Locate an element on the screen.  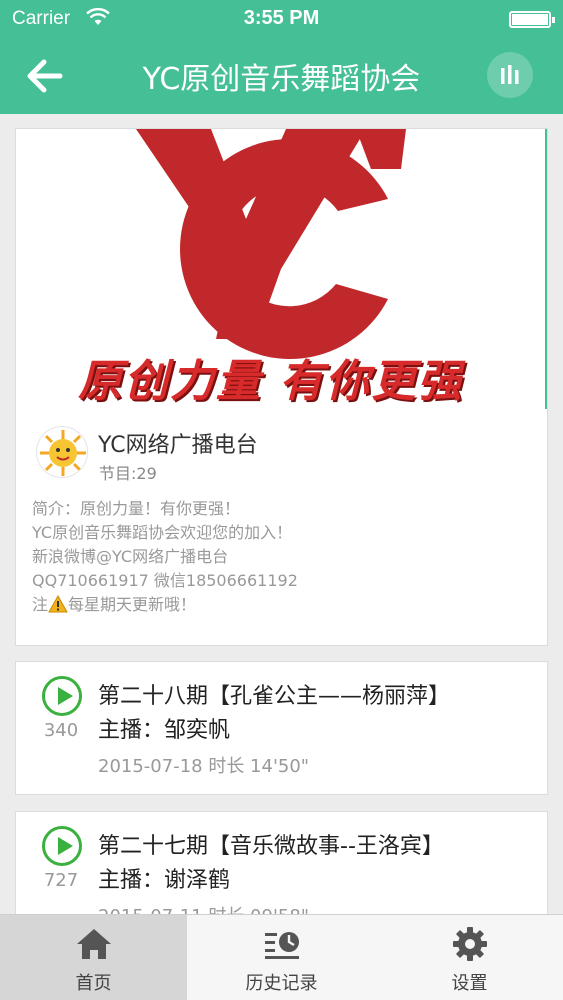
tab-home: 首页 is located at coordinates (93, 957).